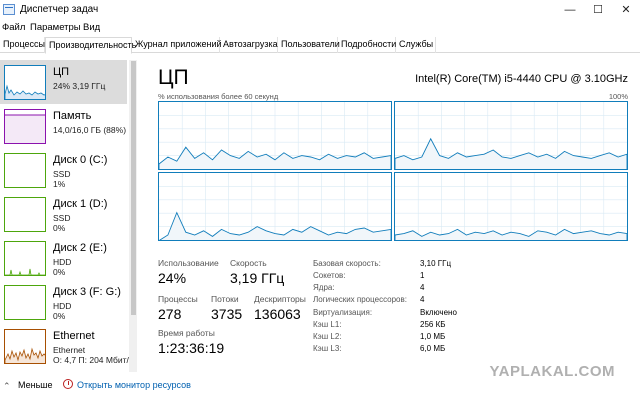  What do you see at coordinates (178, 299) in the screenshot?
I see `processes-label: Процессы` at bounding box center [178, 299].